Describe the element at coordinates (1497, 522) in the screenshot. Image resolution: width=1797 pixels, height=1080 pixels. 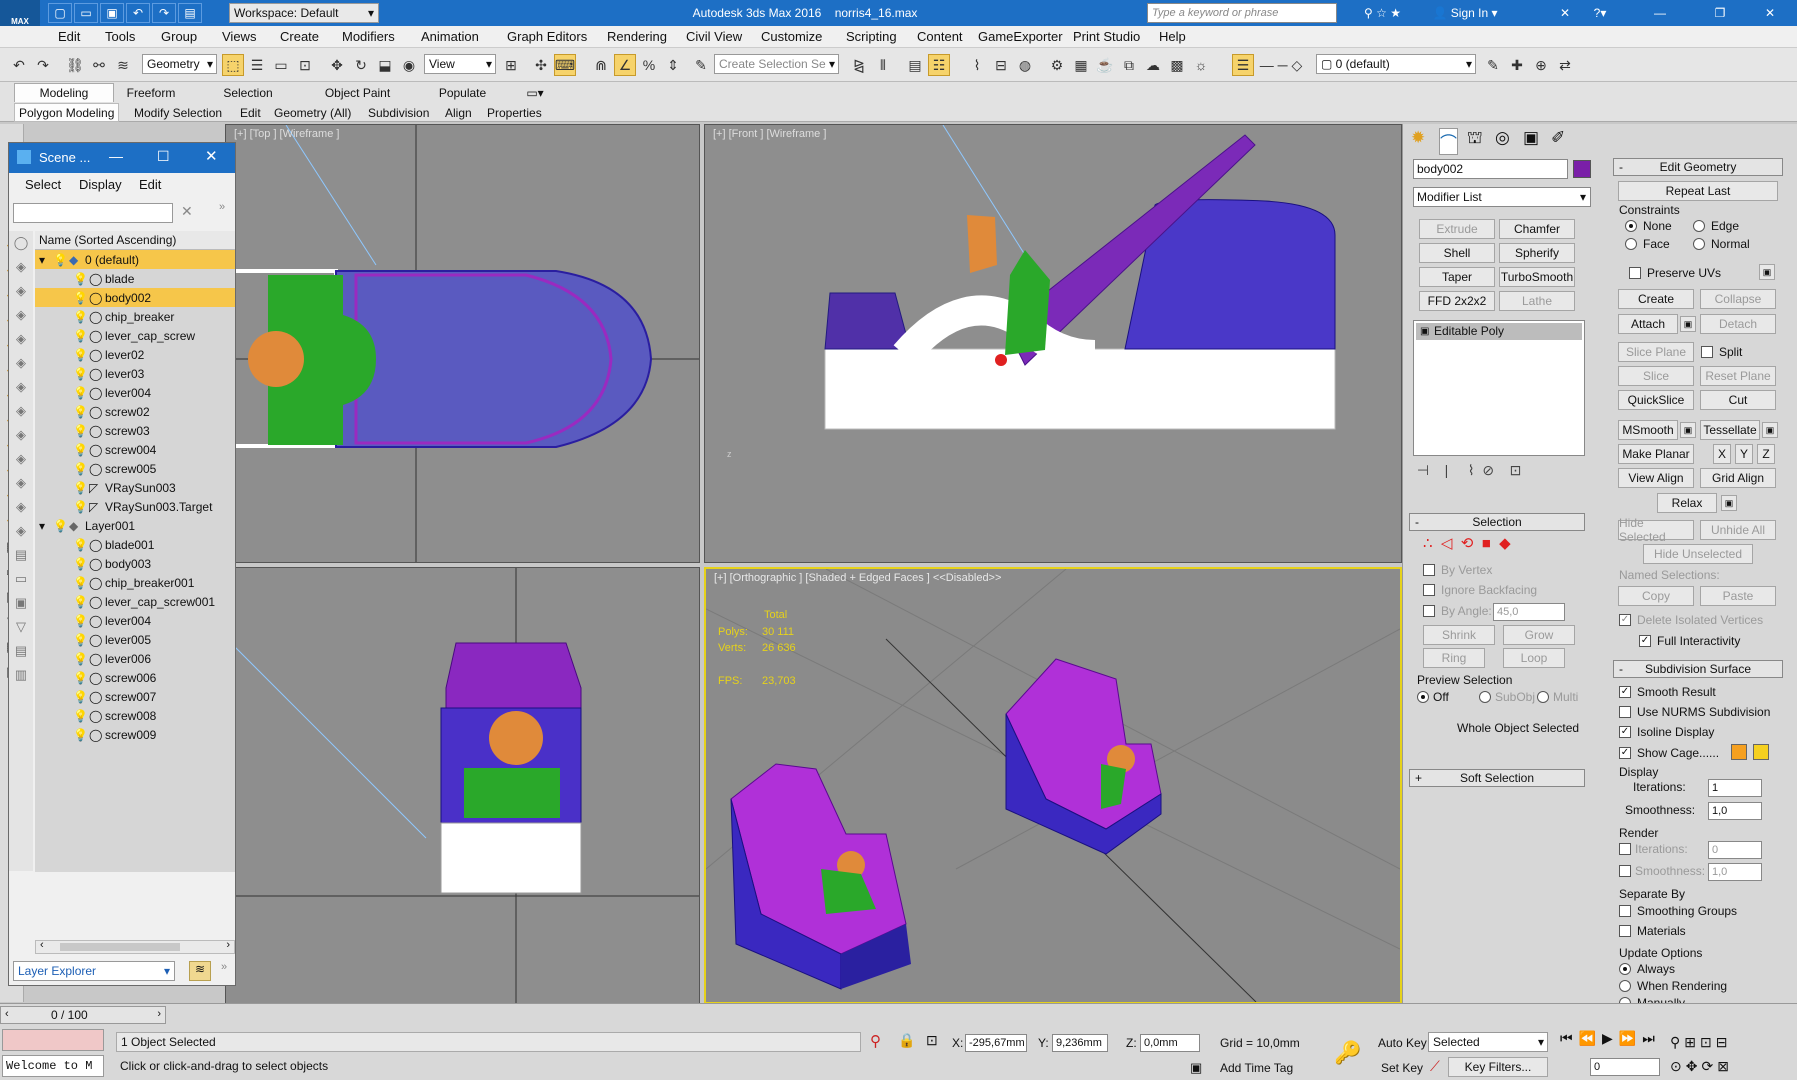
I see `selection-rollout-header: - Selection` at that location.